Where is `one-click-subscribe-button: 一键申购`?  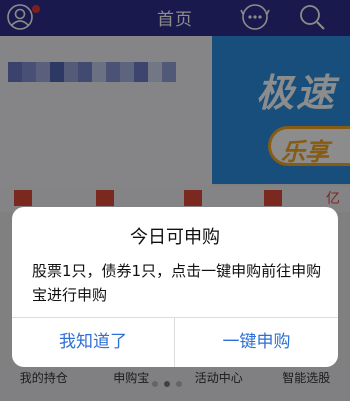 one-click-subscribe-button: 一键申购 is located at coordinates (256, 342).